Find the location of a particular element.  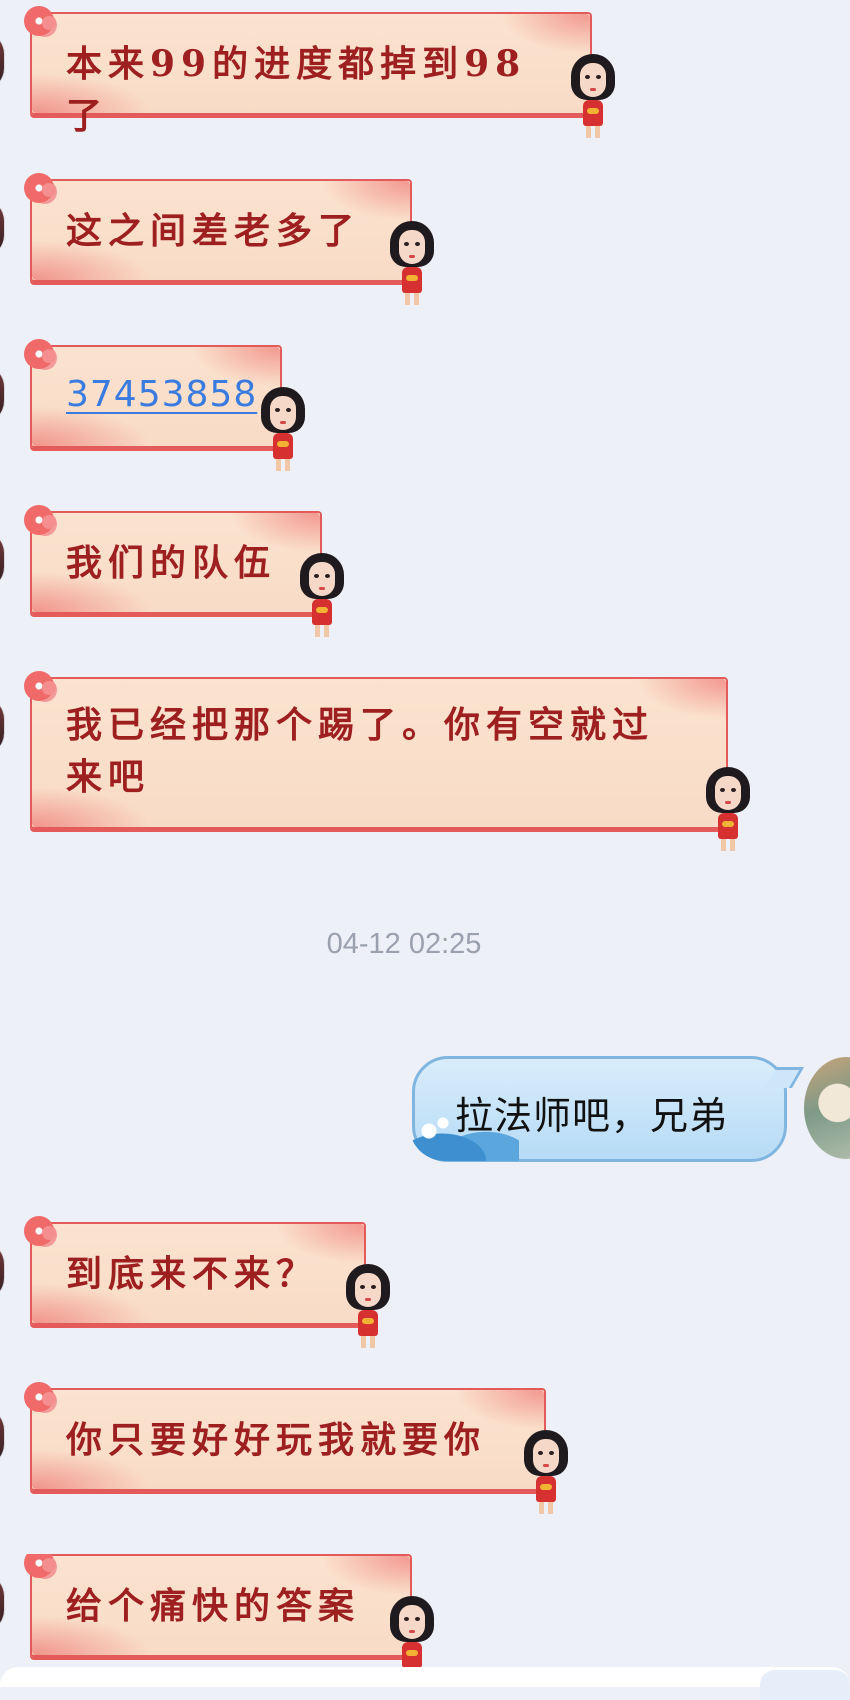

message-row-incoming: 到底来不来？ is located at coordinates (425, 1282).